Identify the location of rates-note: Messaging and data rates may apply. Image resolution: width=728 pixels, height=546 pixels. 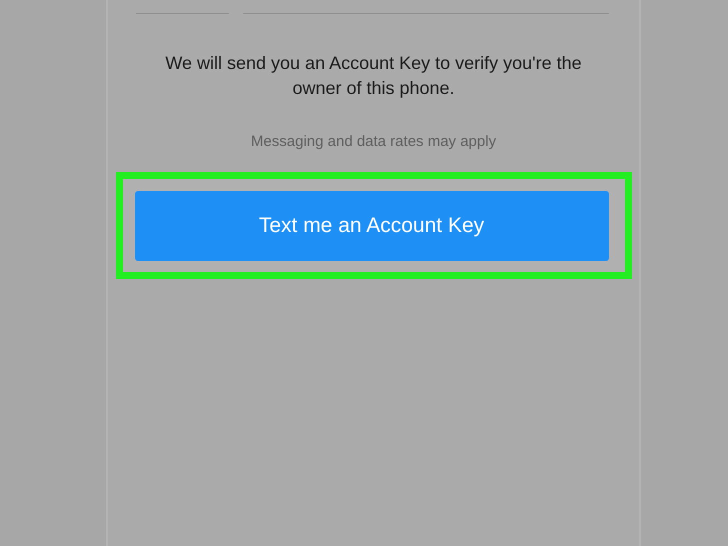
(373, 141).